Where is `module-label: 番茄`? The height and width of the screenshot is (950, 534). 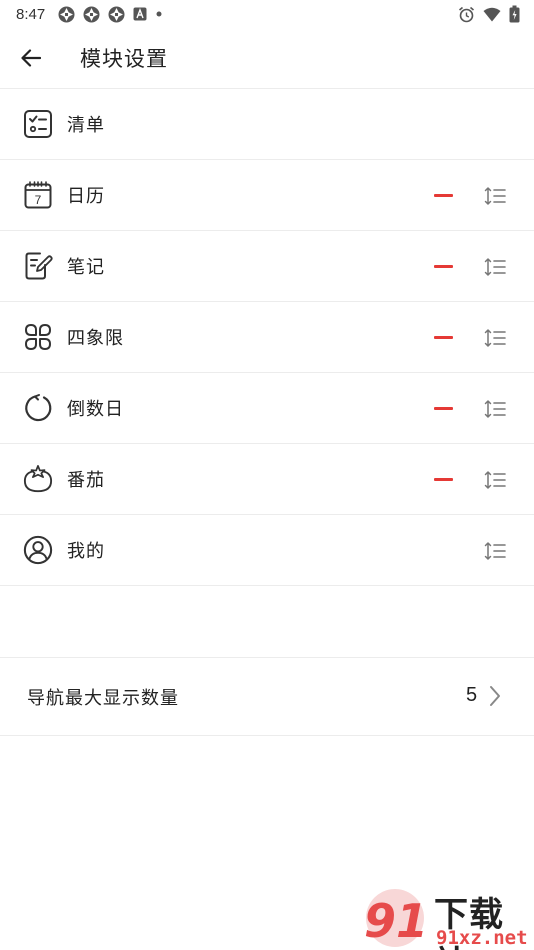
module-label: 番茄 is located at coordinates (86, 480).